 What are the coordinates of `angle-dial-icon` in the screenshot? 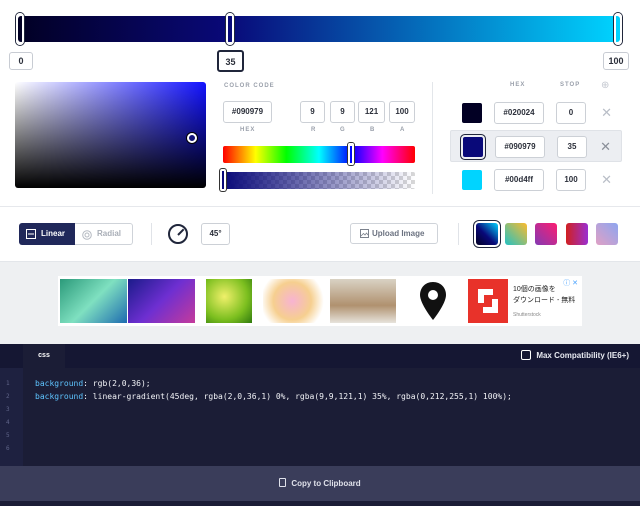 It's located at (178, 234).